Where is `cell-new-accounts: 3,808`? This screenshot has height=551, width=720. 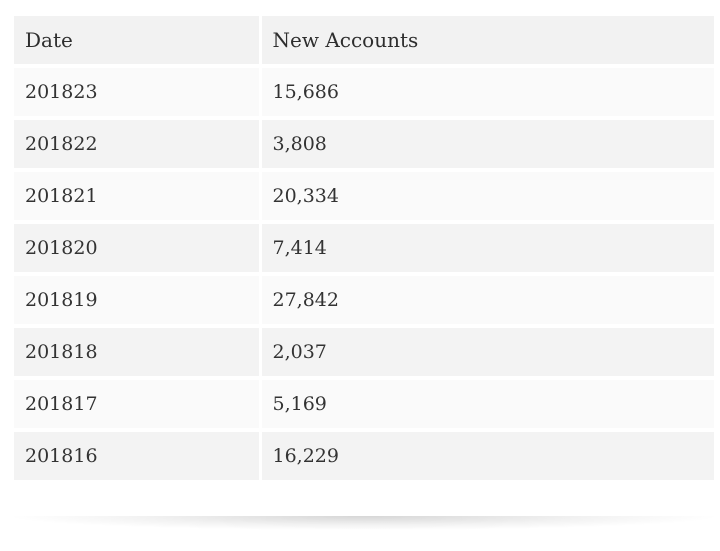 cell-new-accounts: 3,808 is located at coordinates (486, 145).